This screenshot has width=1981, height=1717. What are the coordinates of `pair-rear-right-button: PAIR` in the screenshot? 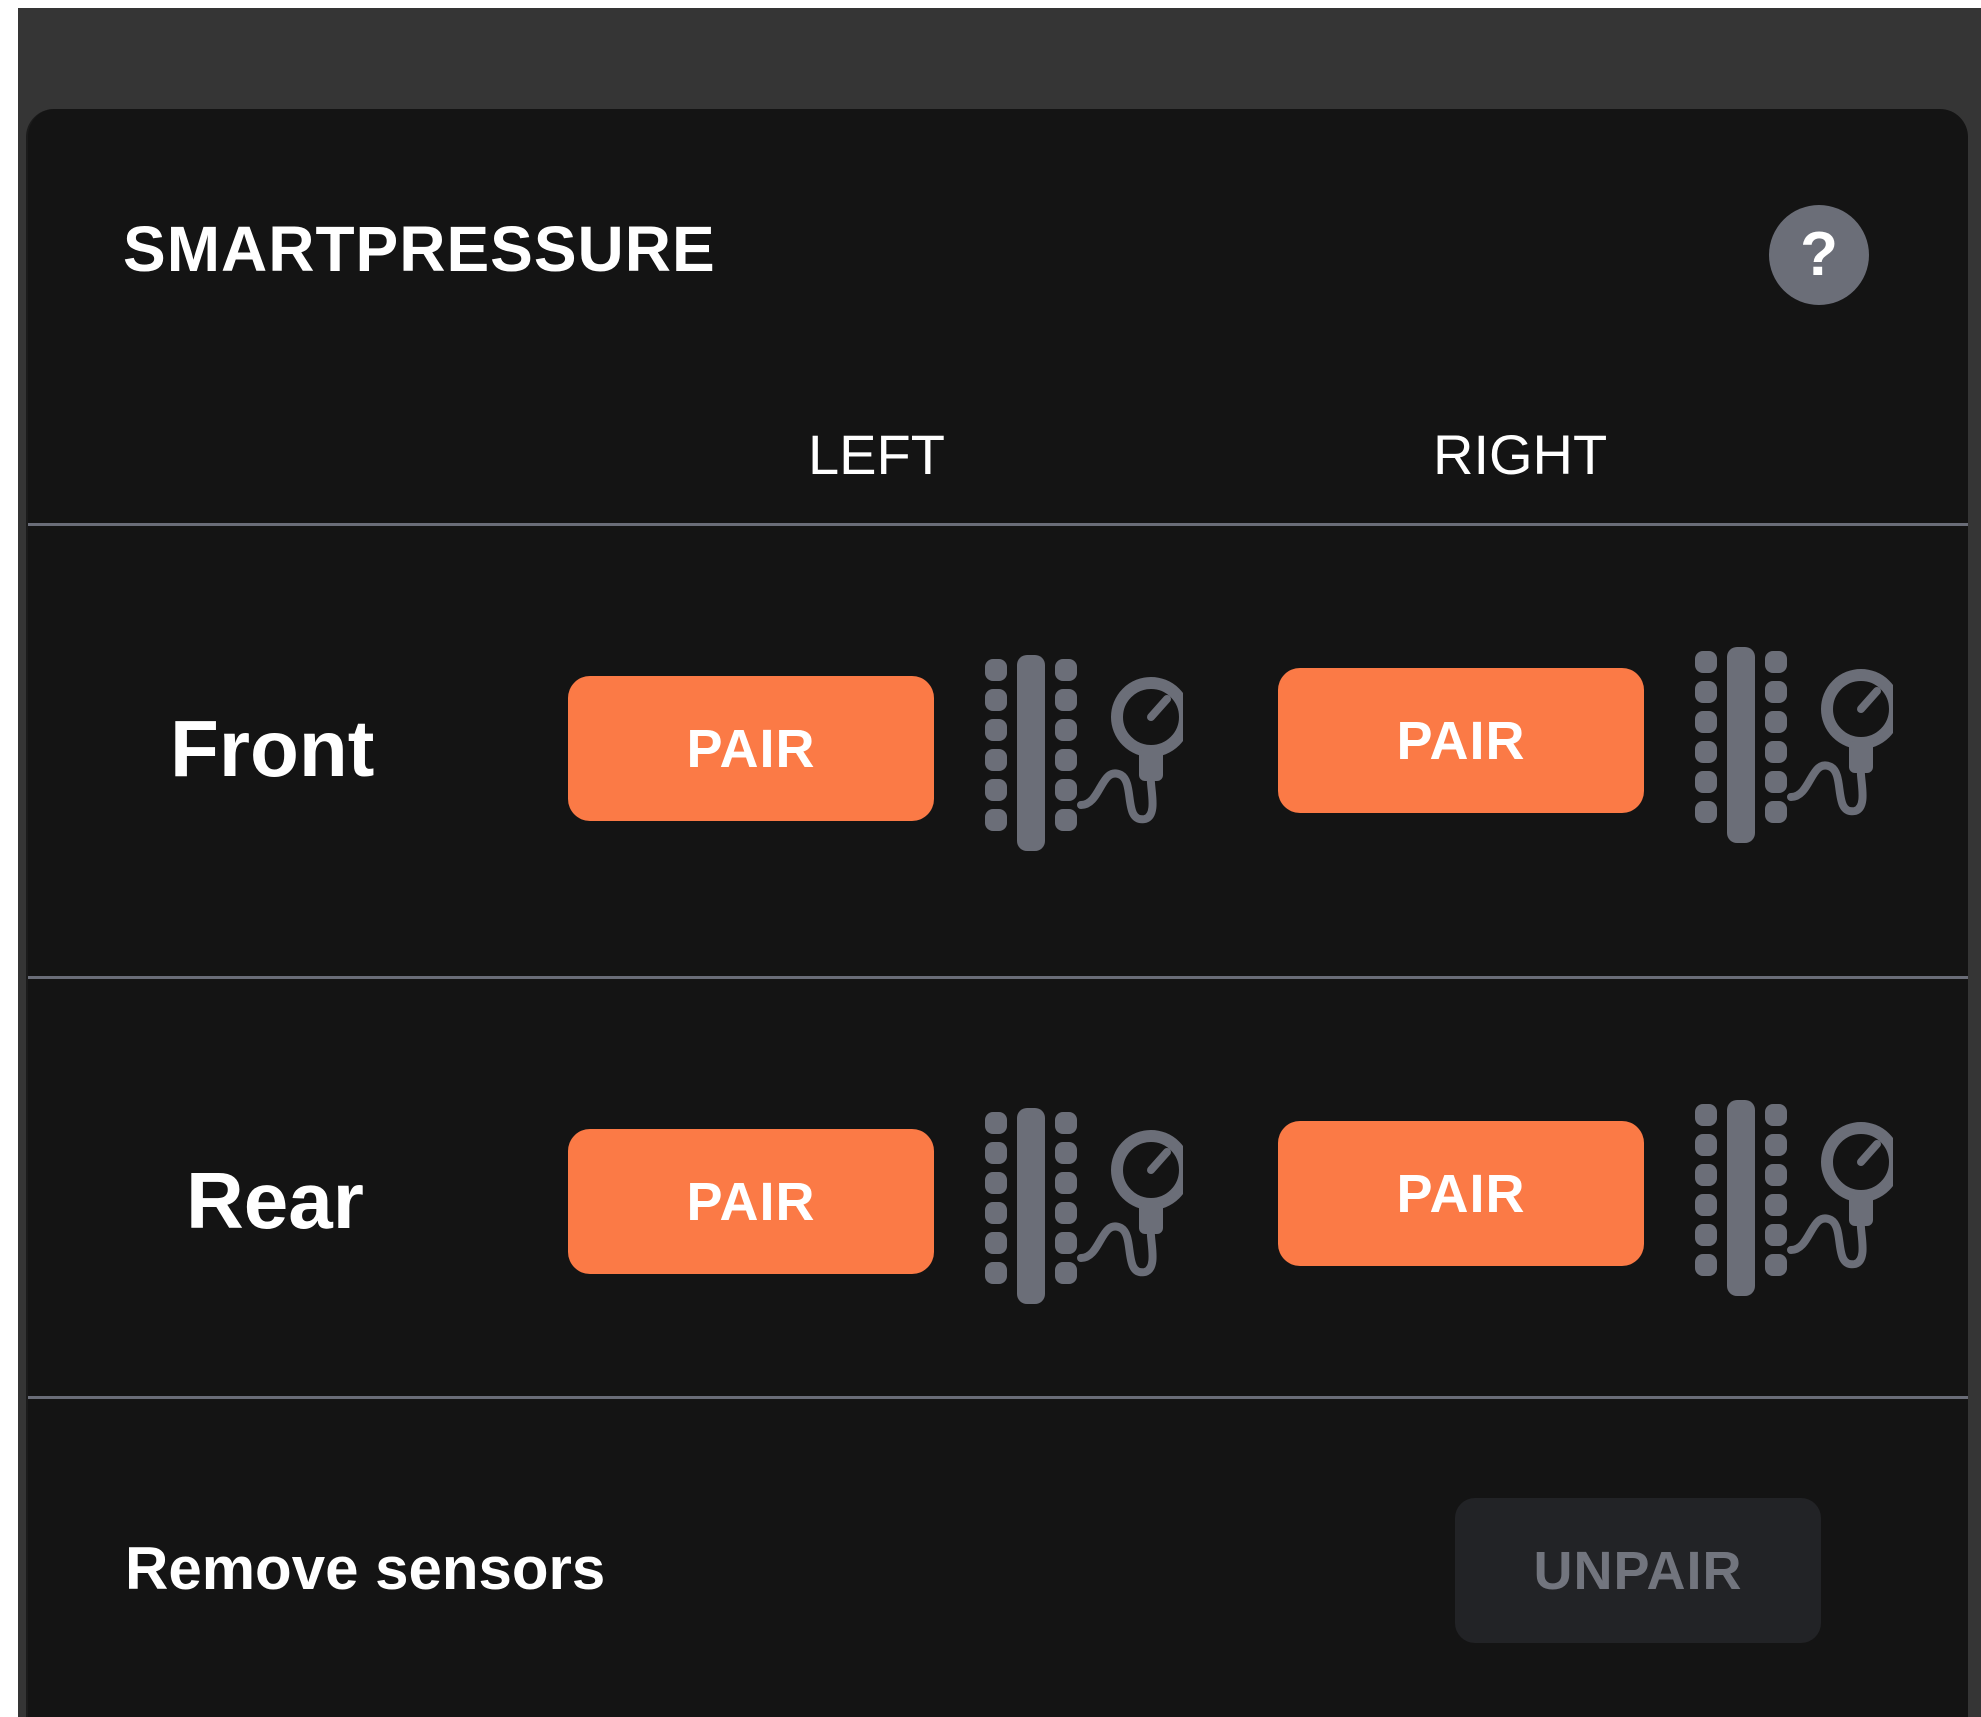 It's located at (1461, 1193).